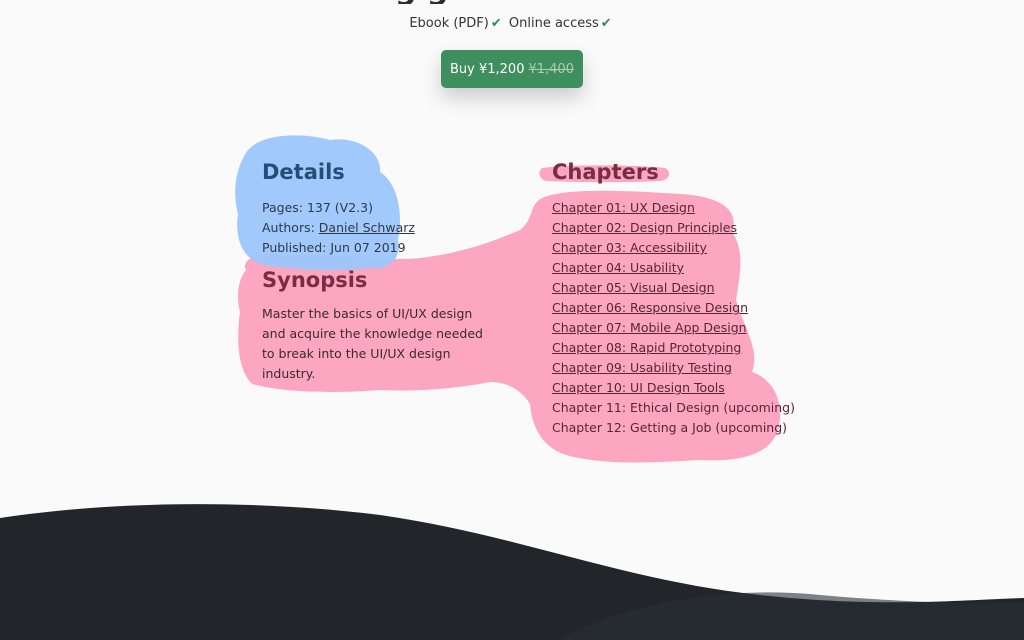 Image resolution: width=1024 pixels, height=640 pixels. Describe the element at coordinates (638, 387) in the screenshot. I see `chapter-link: Chapter 10: UI Design Tools` at that location.